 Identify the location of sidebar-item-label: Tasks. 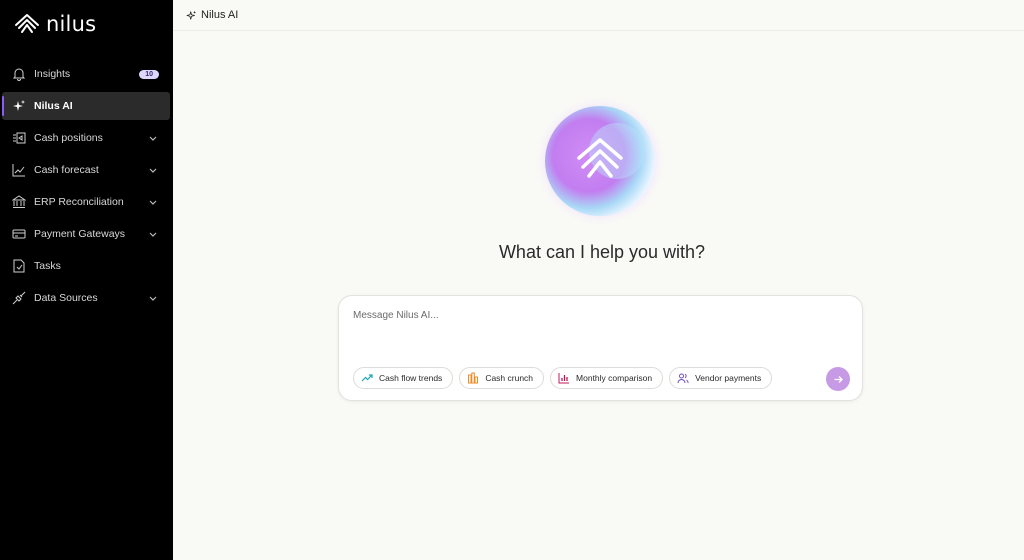
(47, 266).